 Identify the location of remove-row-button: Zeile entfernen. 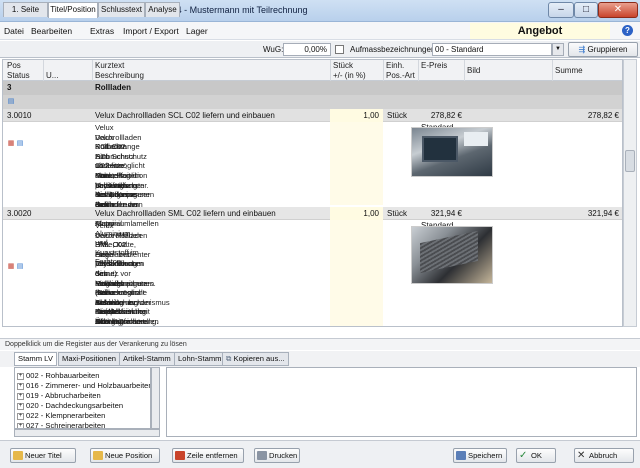
(208, 455).